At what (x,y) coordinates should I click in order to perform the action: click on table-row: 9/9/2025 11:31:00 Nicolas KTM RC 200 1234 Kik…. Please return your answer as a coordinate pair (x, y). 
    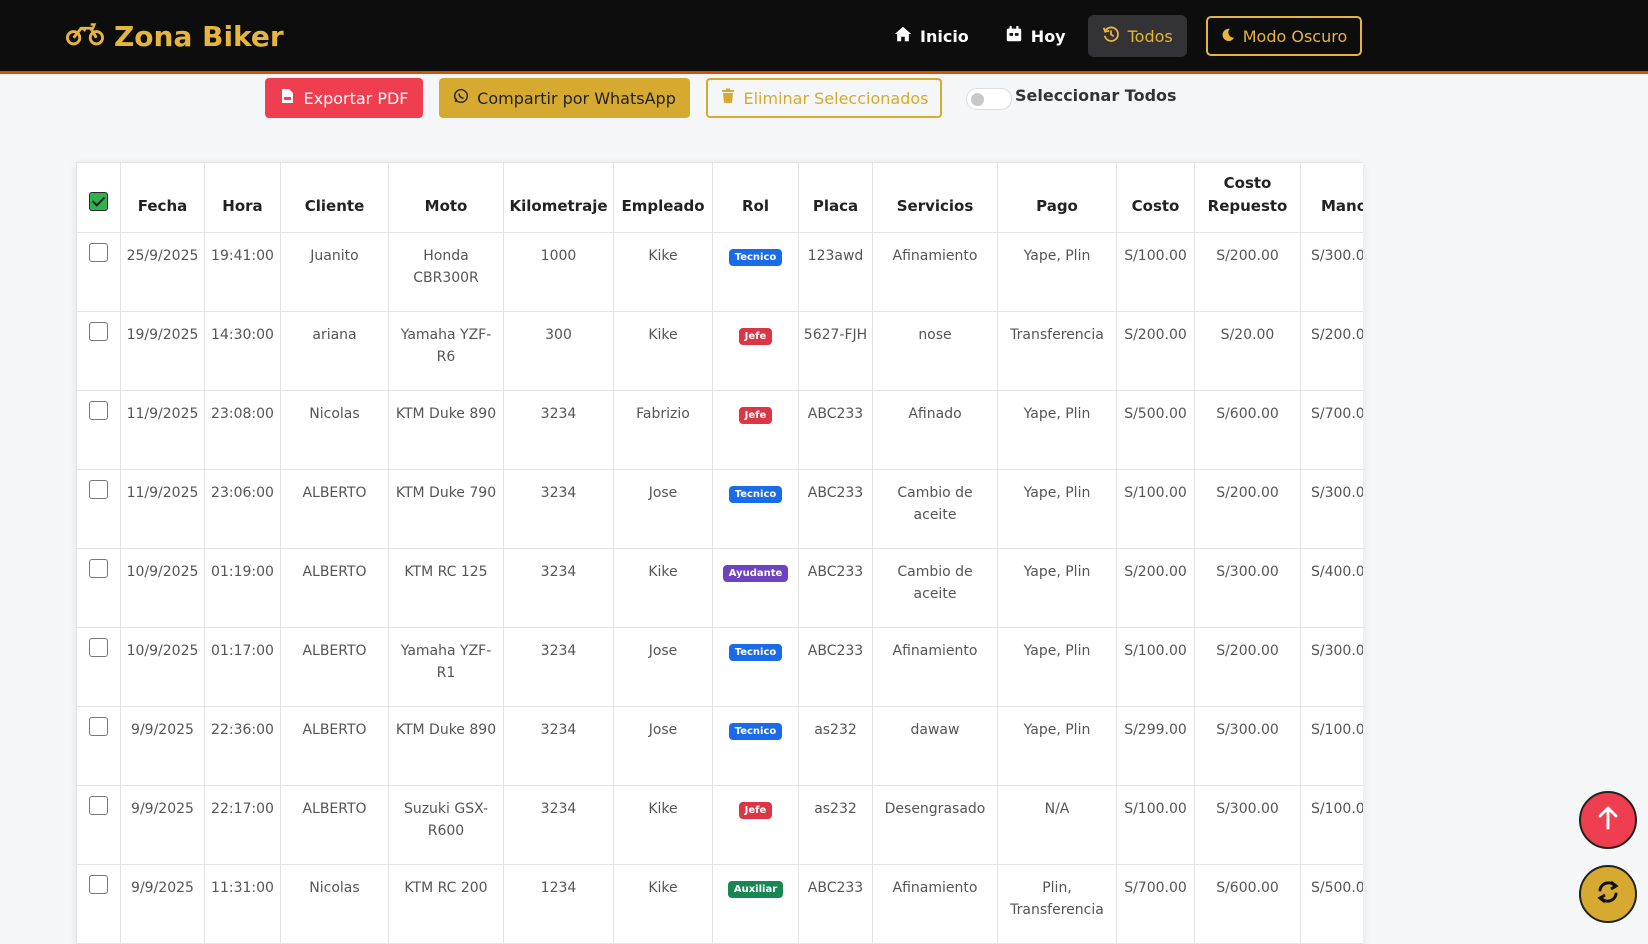
    Looking at the image, I should click on (719, 904).